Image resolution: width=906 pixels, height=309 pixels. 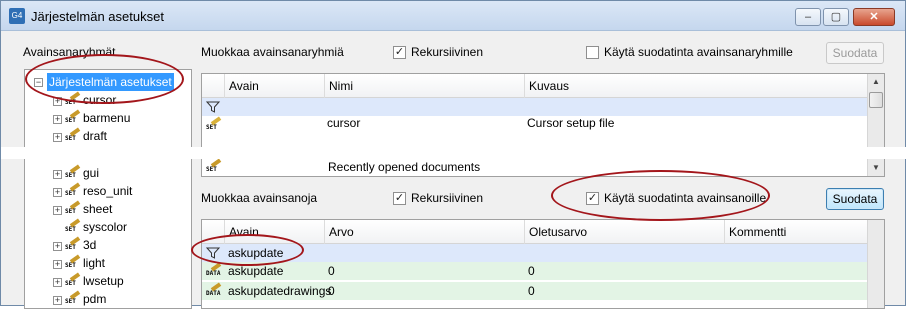 What do you see at coordinates (836, 17) in the screenshot?
I see `maximize-button: ▢` at bounding box center [836, 17].